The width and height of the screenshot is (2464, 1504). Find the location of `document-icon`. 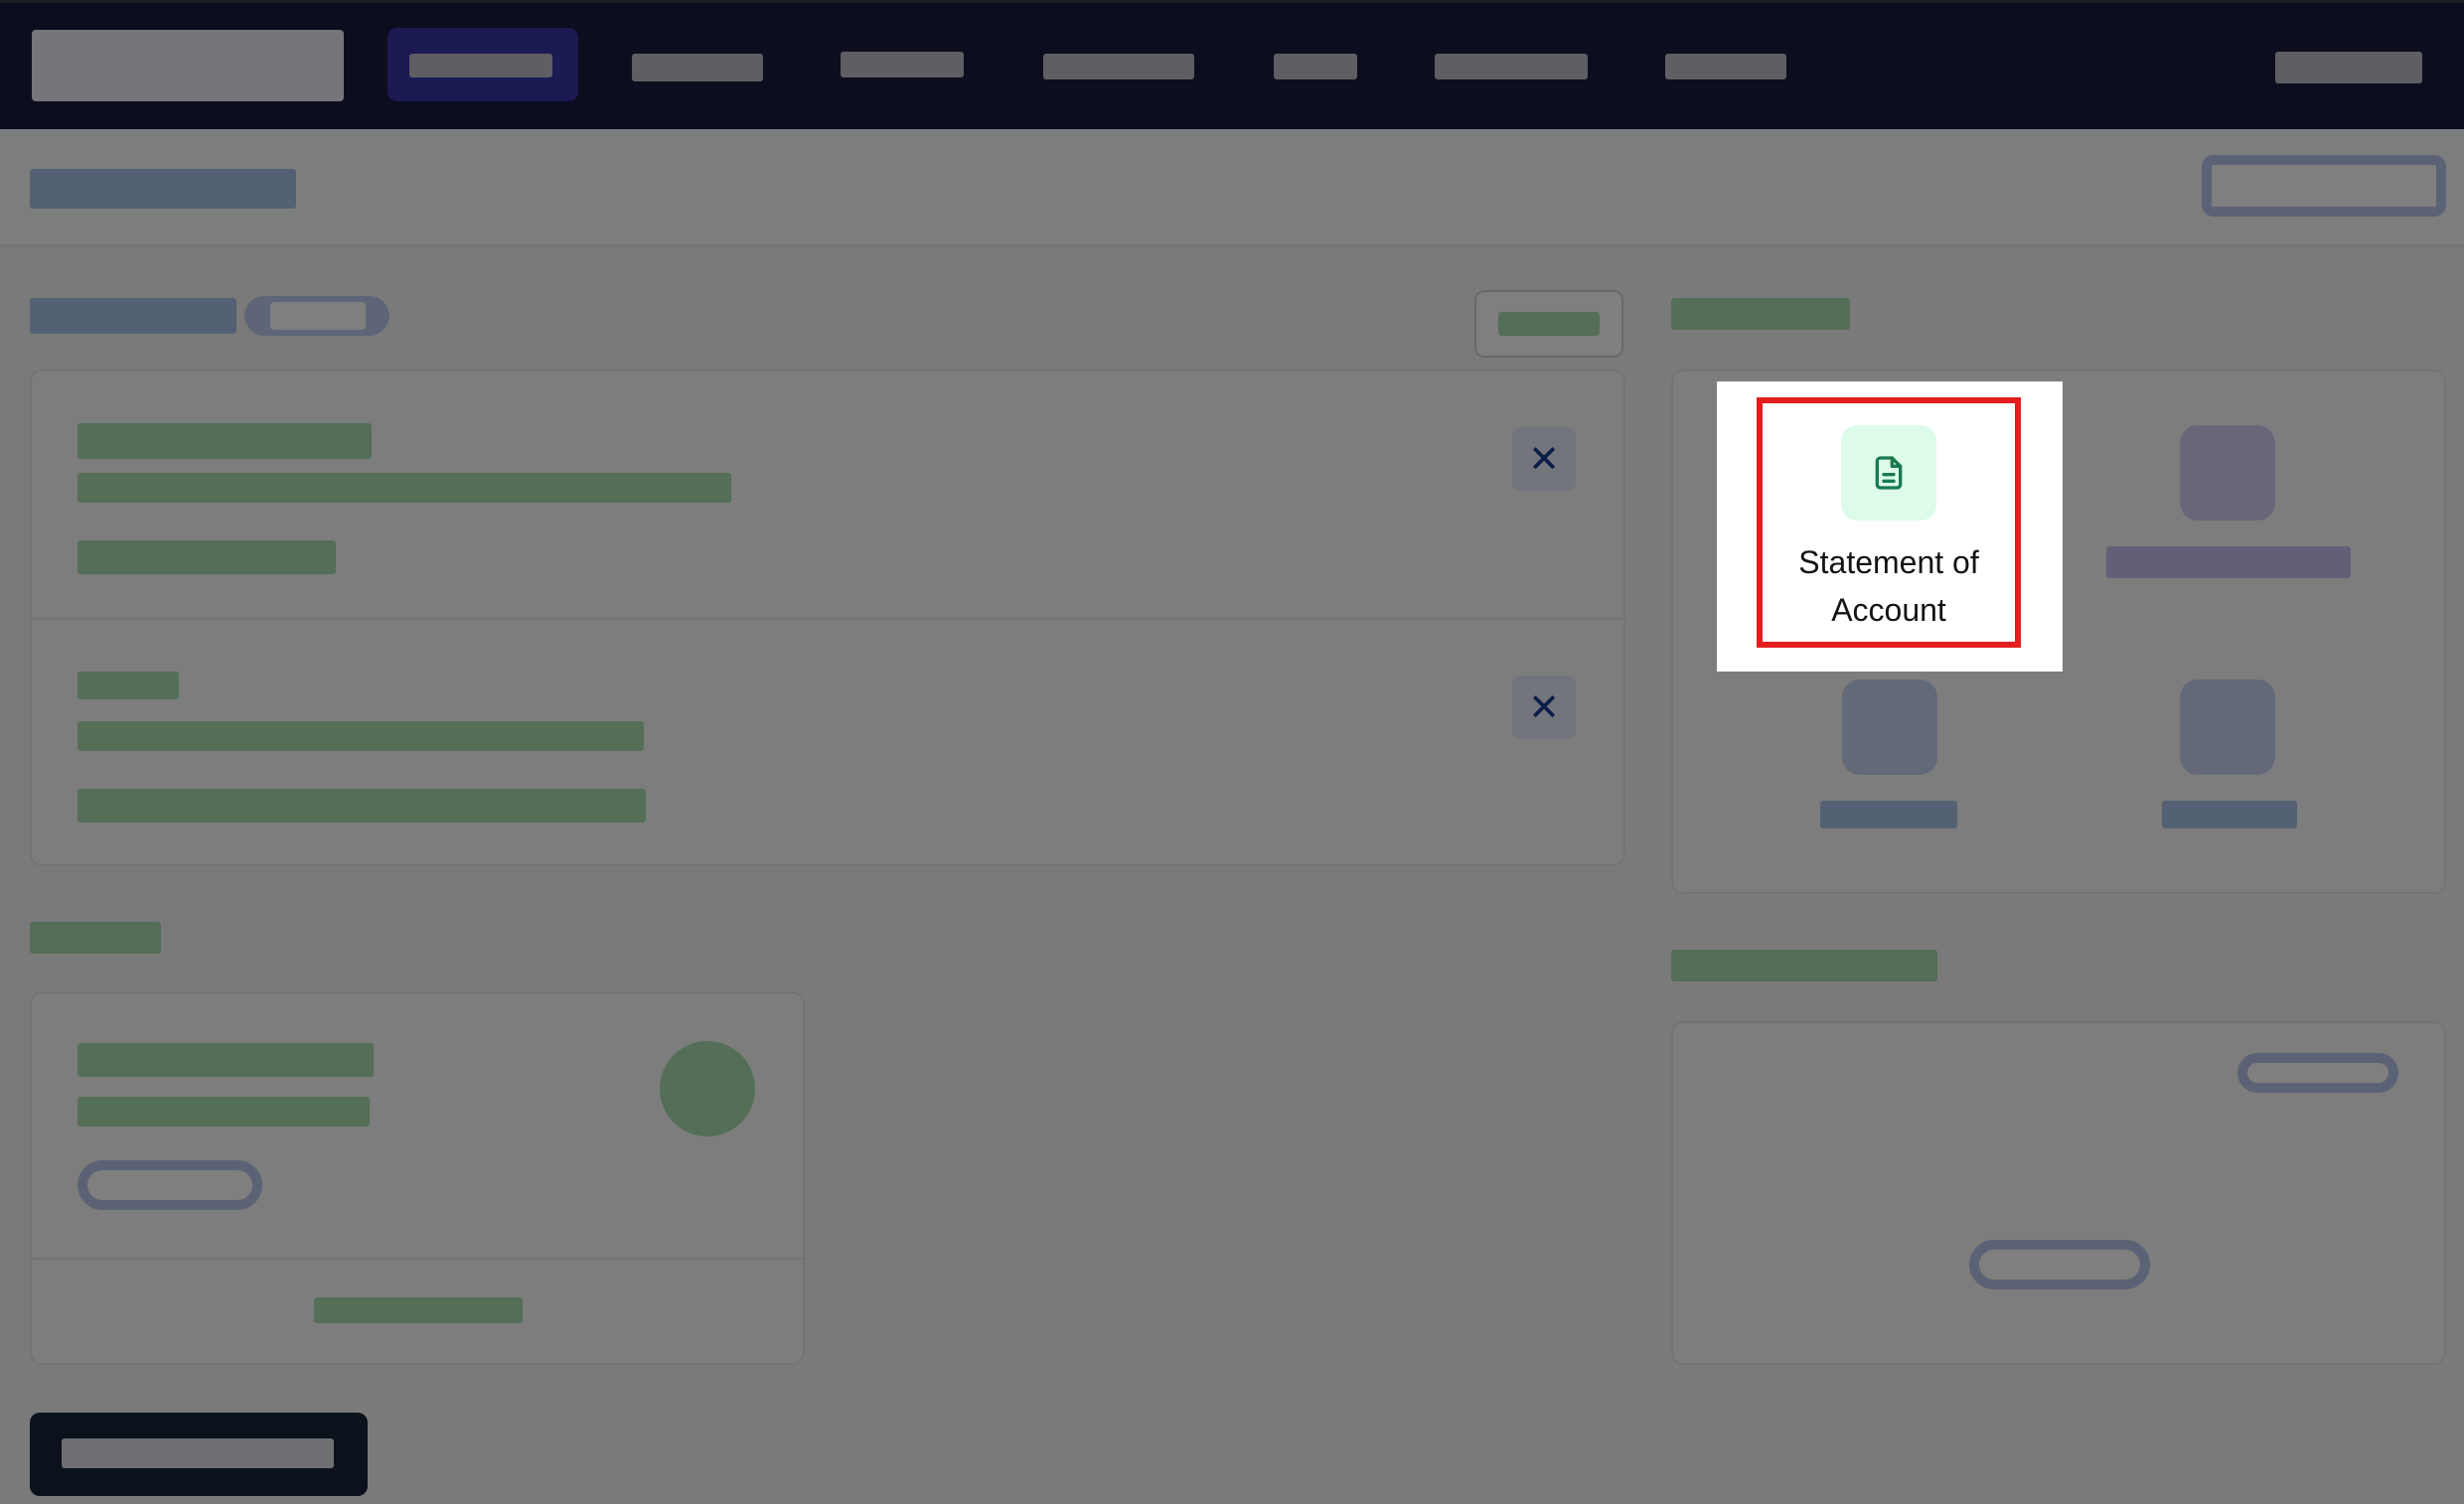

document-icon is located at coordinates (1889, 473).